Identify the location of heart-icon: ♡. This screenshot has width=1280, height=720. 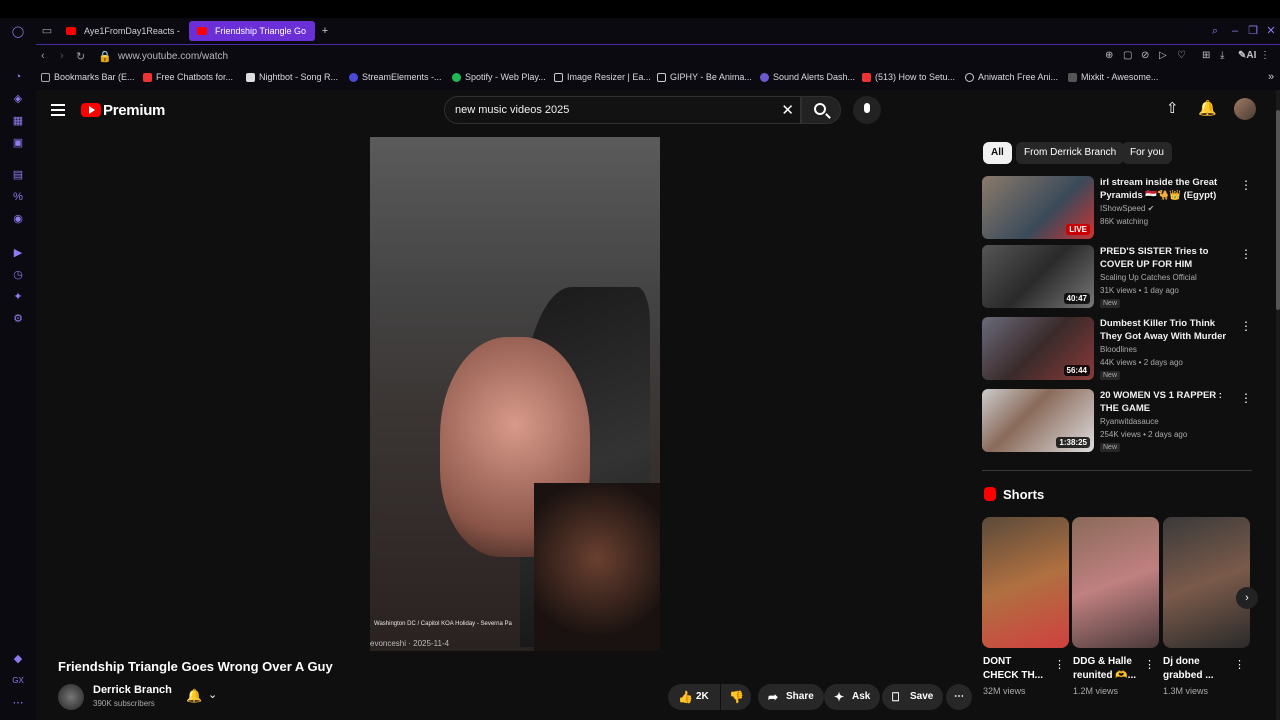
(1181, 55).